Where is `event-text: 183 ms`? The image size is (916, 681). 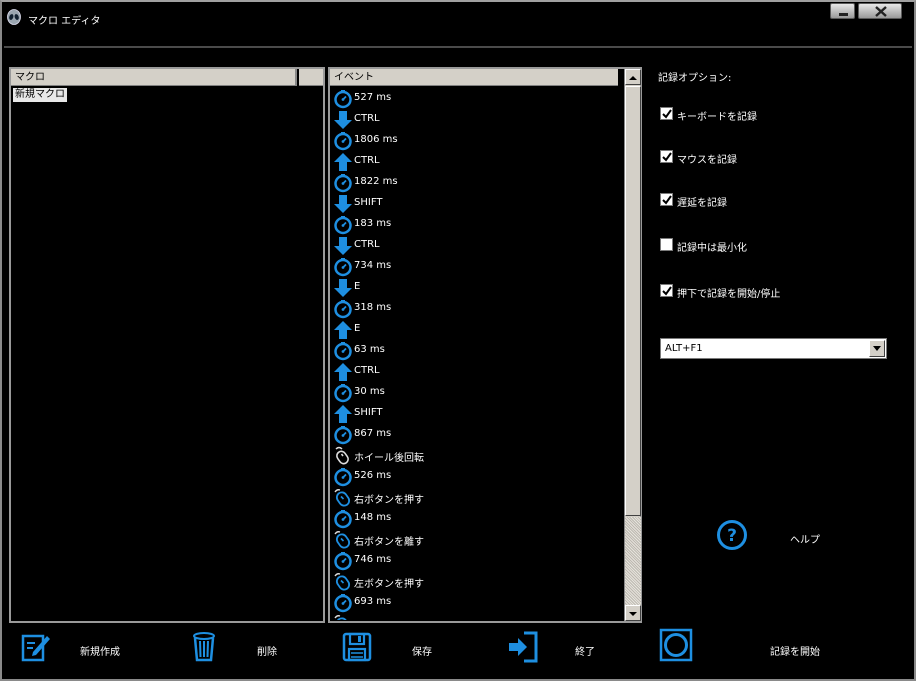 event-text: 183 ms is located at coordinates (373, 223).